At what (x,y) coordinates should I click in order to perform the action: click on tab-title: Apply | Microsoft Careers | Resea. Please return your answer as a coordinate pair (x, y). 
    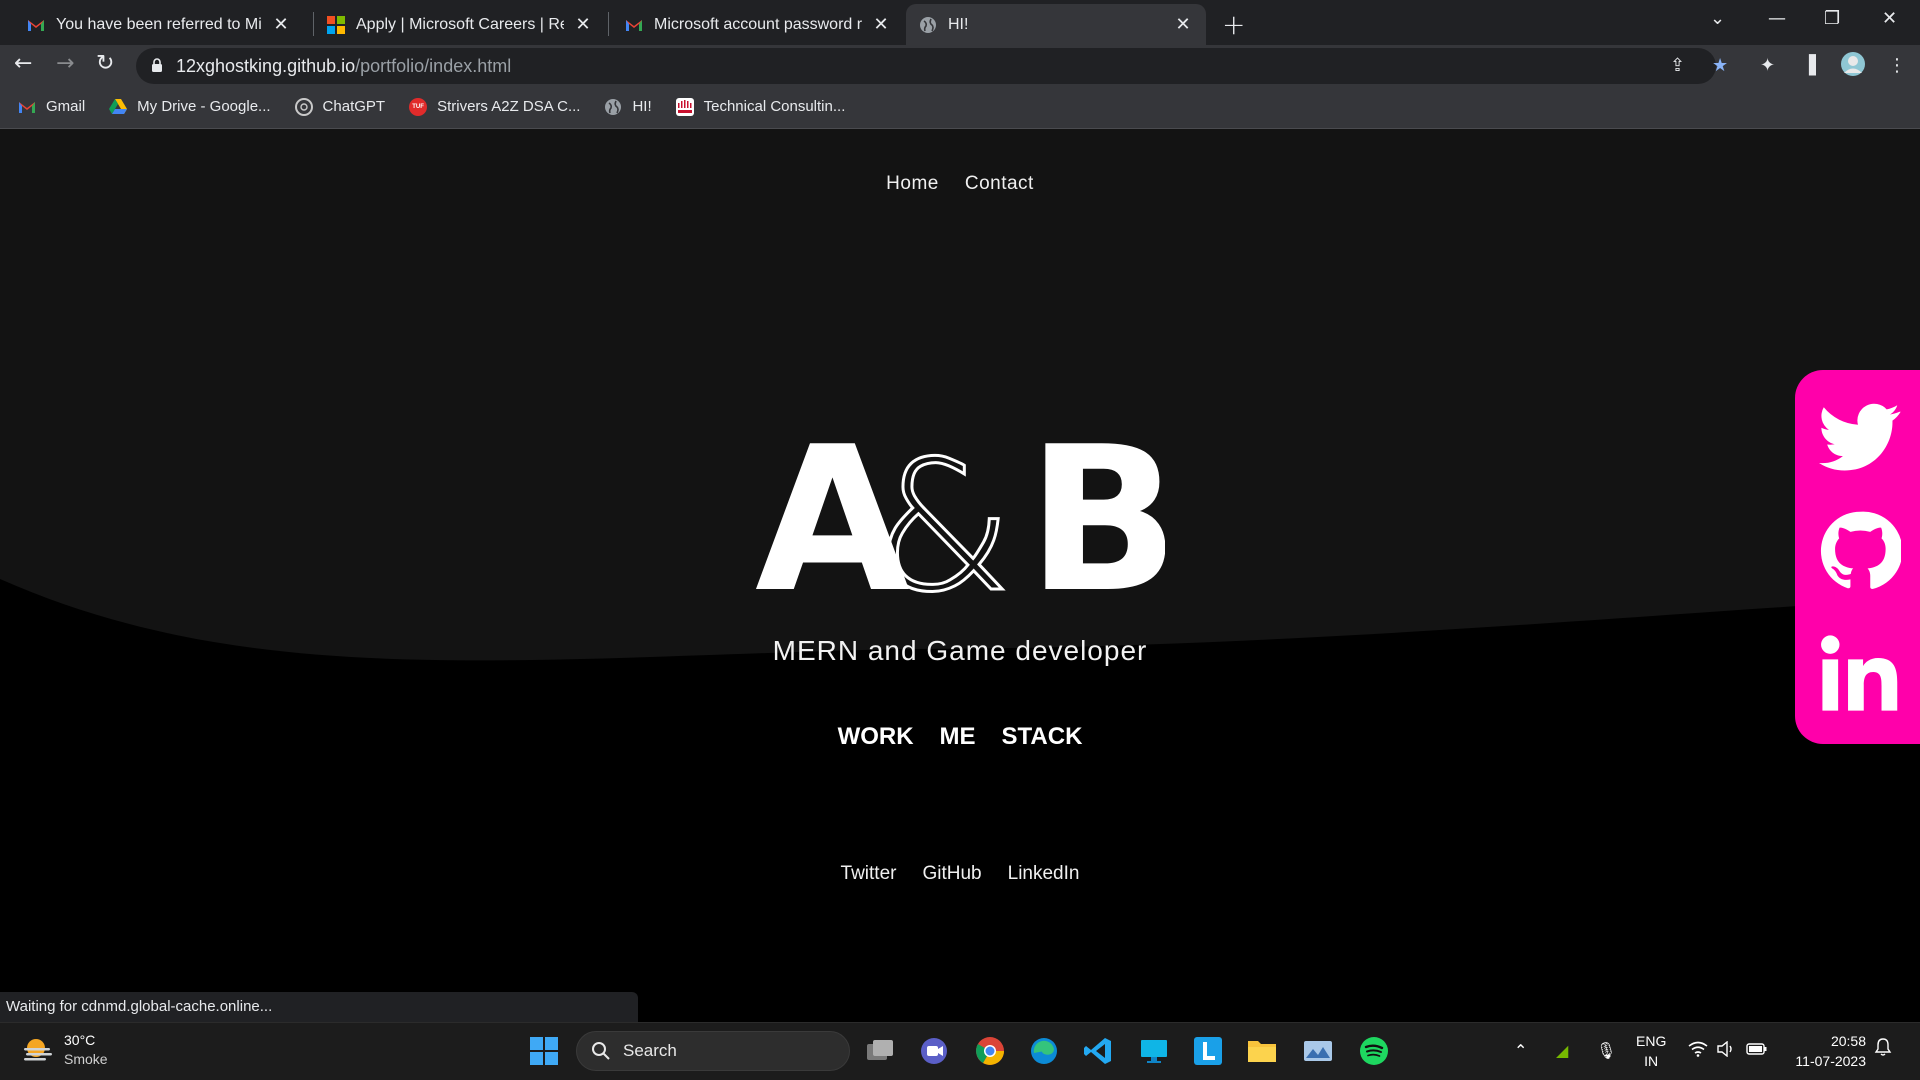
    Looking at the image, I should click on (460, 24).